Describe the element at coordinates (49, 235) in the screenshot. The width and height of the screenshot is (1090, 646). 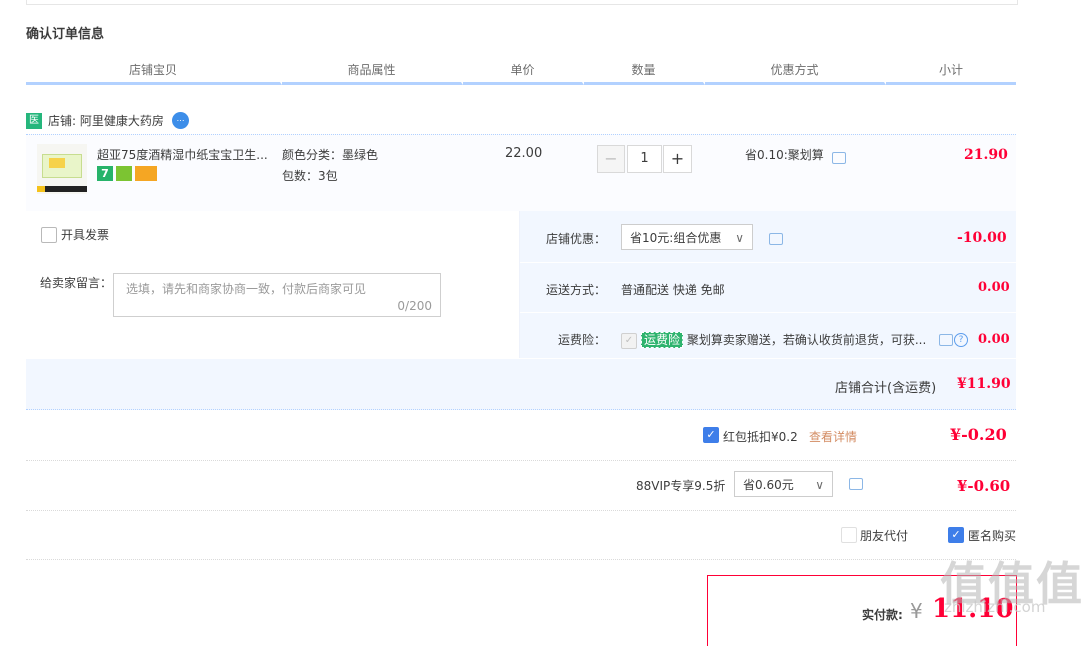
I see `invoice-checkbox` at that location.